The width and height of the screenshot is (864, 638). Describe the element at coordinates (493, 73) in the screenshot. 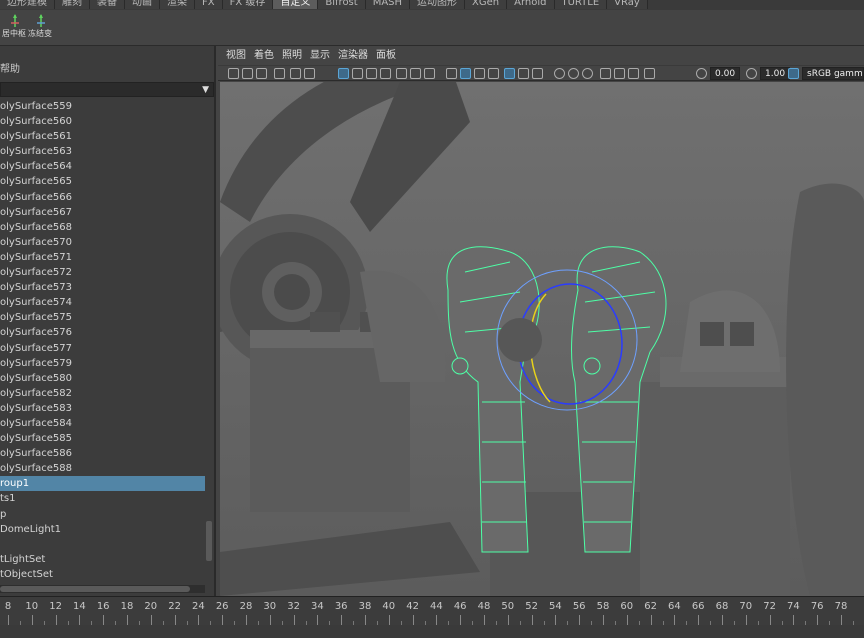

I see `textured-icon` at that location.